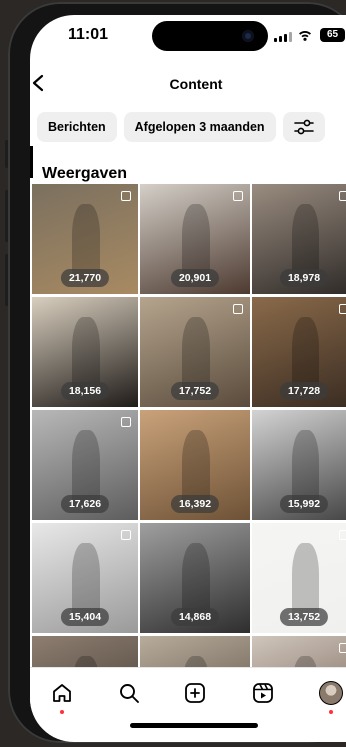 The height and width of the screenshot is (747, 346). Describe the element at coordinates (85, 465) in the screenshot. I see `post-thumbnail: 17,626` at that location.